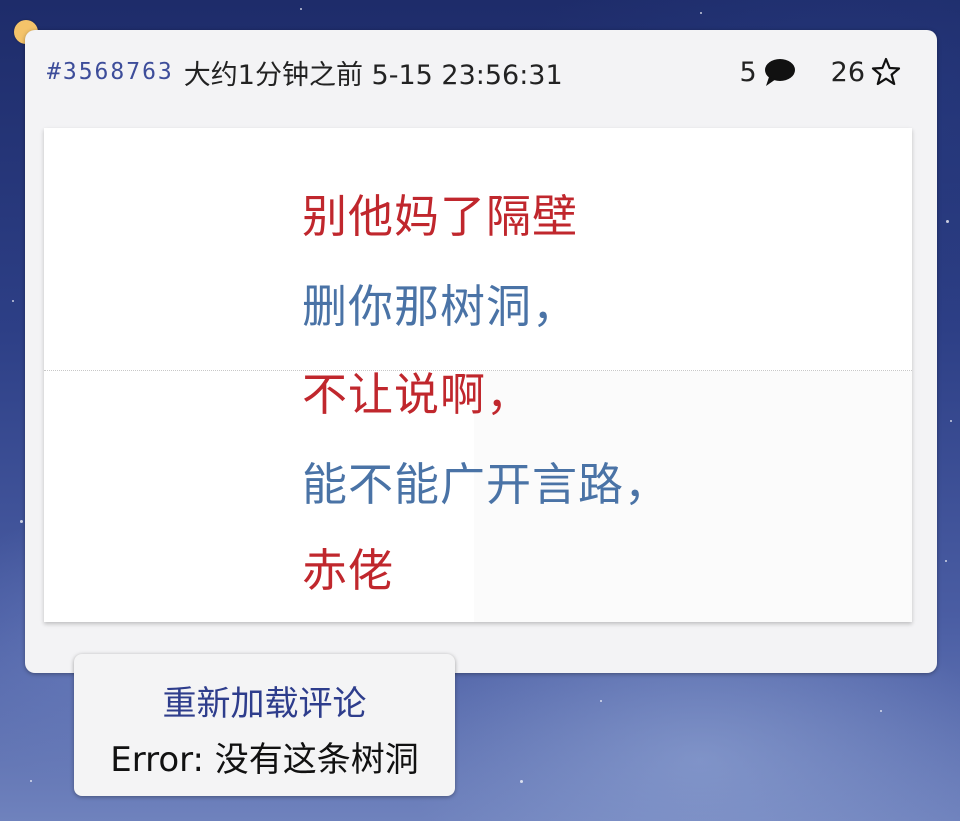  What do you see at coordinates (110, 72) in the screenshot?
I see `post-id: #3568763` at bounding box center [110, 72].